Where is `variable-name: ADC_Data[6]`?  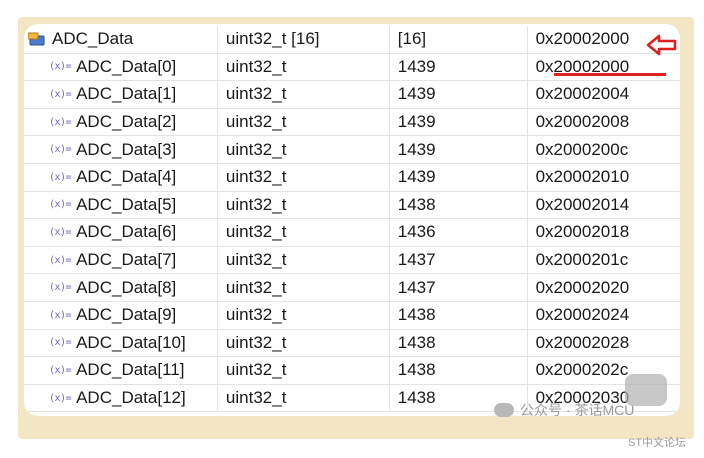 variable-name: ADC_Data[6] is located at coordinates (126, 232).